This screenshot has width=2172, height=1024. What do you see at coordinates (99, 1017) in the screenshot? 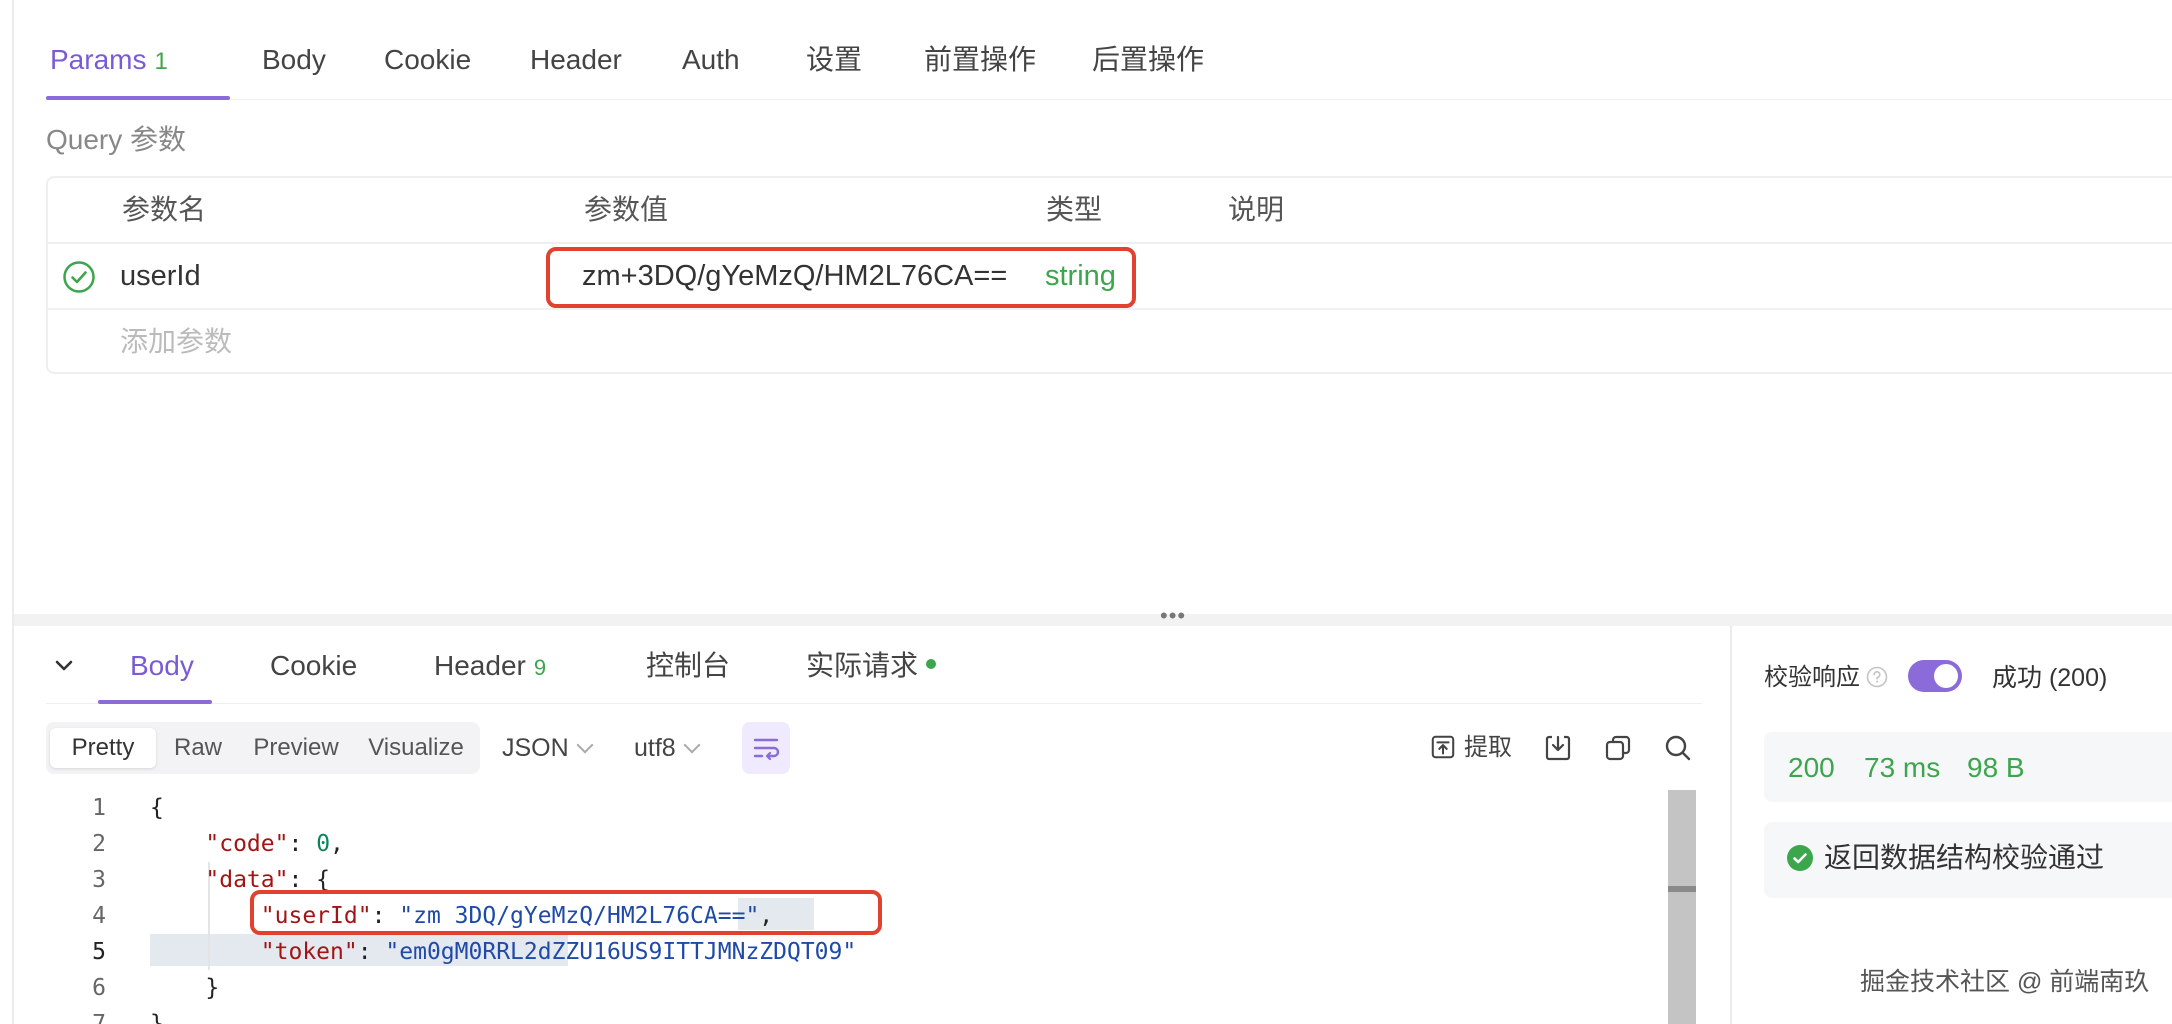
I see `line-number: 7` at bounding box center [99, 1017].